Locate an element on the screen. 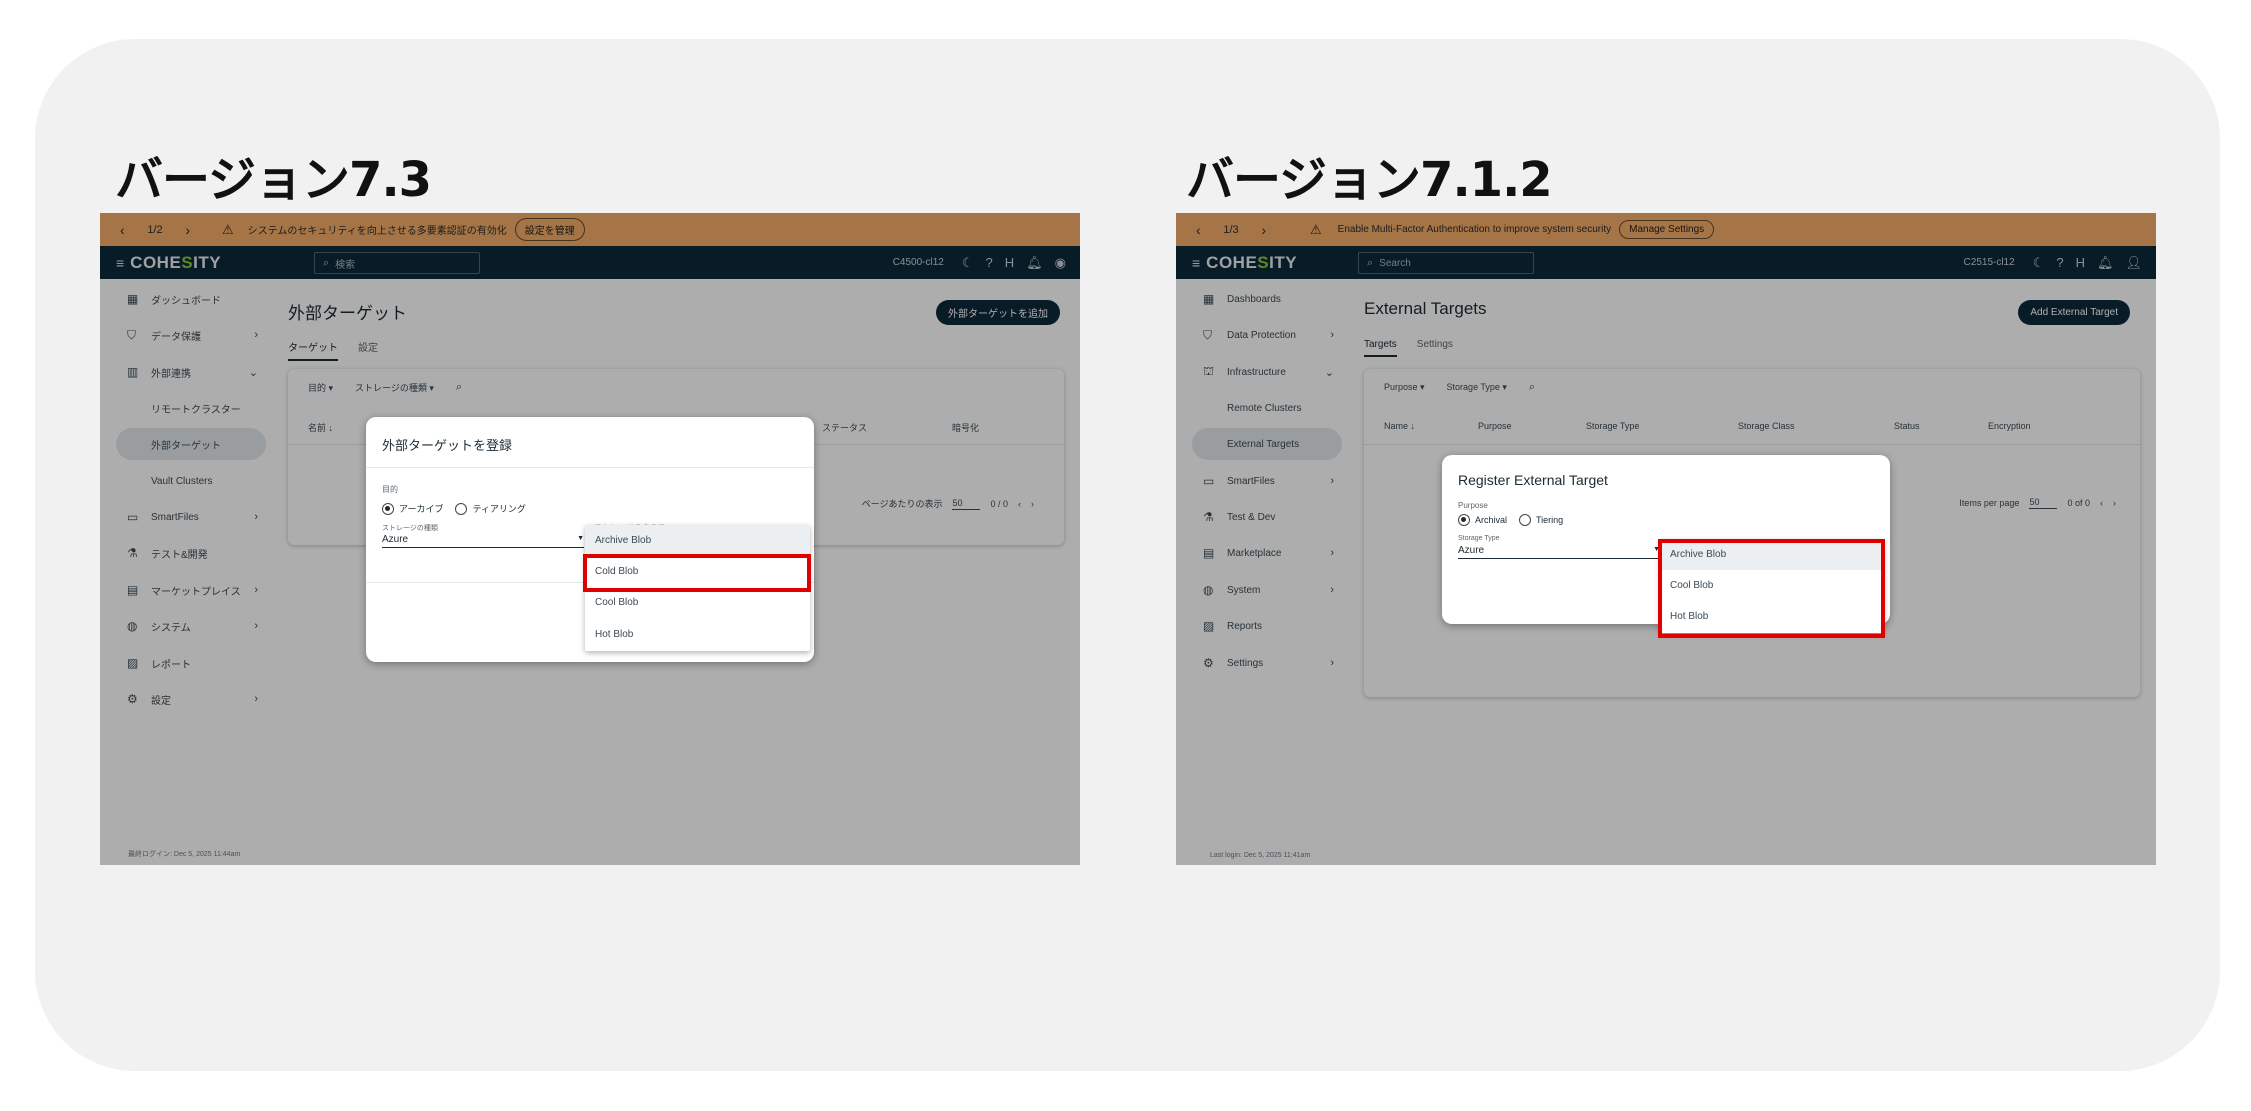 Image resolution: width=2251 pixels, height=1111 pixels. radio-archival is located at coordinates (1464, 520).